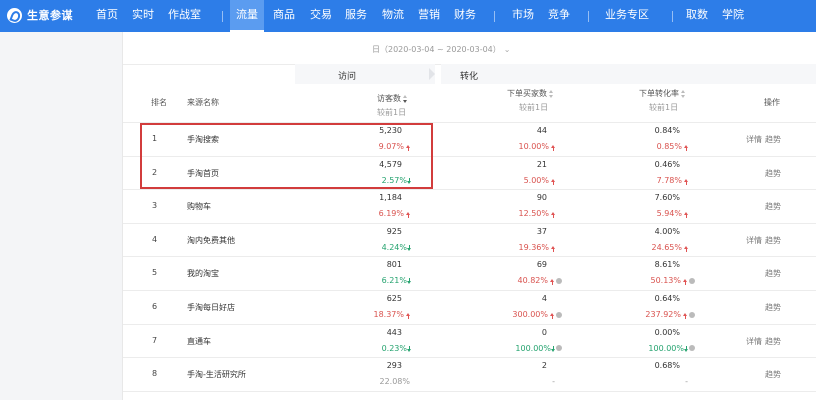 This screenshot has width=816, height=400. What do you see at coordinates (666, 348) in the screenshot?
I see `conv-rate-change-value: 100.00%` at bounding box center [666, 348].